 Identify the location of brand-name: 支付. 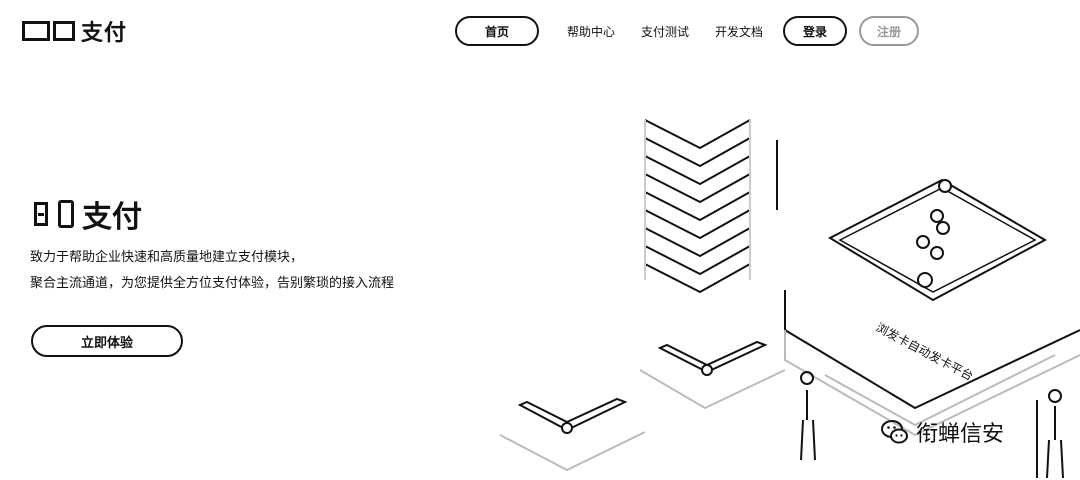
(104, 33).